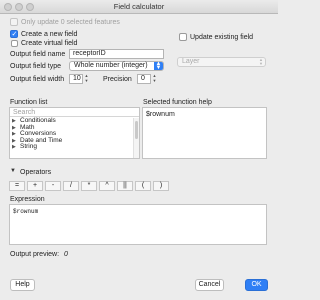 This screenshot has width=320, height=300. What do you see at coordinates (35, 66) in the screenshot?
I see `output-field-type-label: Output field type` at bounding box center [35, 66].